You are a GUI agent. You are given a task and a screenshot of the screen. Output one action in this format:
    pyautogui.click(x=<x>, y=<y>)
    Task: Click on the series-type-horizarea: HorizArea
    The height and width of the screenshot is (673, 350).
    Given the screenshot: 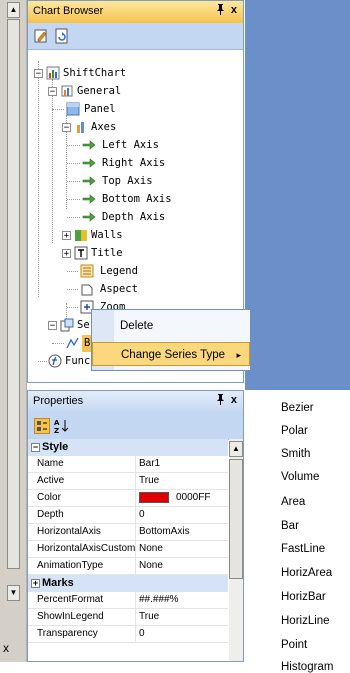 What is the action you would take?
    pyautogui.click(x=306, y=573)
    